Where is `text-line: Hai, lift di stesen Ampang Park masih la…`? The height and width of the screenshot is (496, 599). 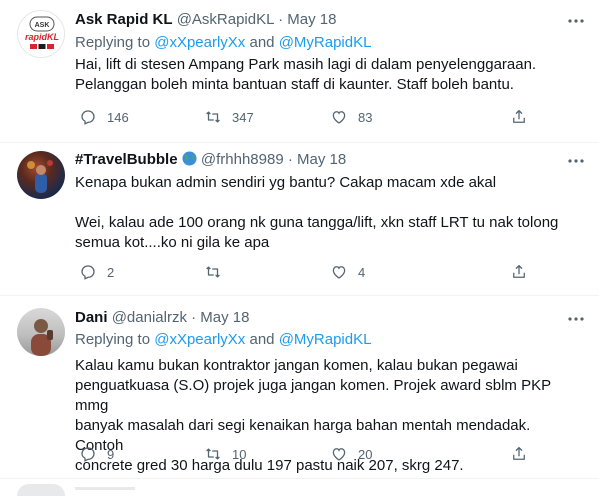 text-line: Hai, lift di stesen Ampang Park masih la… is located at coordinates (306, 64).